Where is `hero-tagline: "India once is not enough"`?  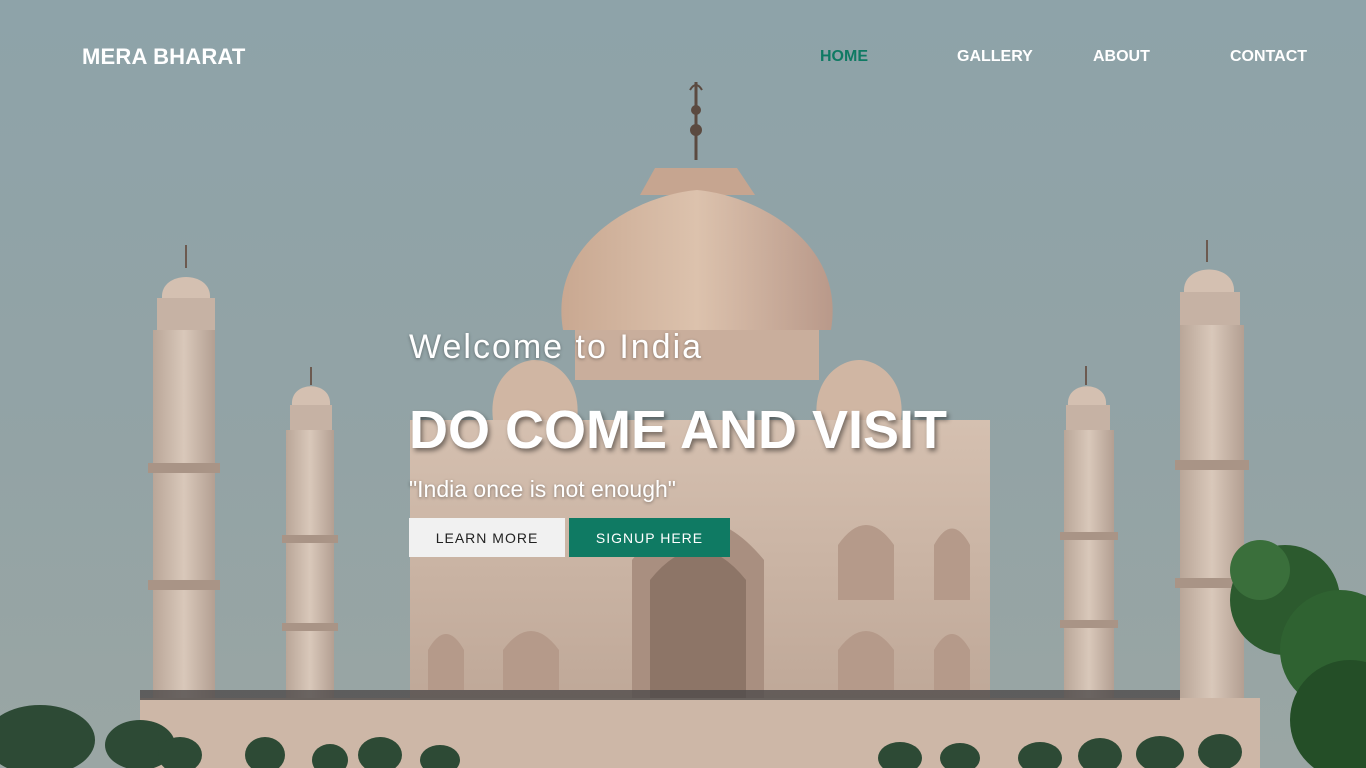 hero-tagline: "India once is not enough" is located at coordinates (542, 489).